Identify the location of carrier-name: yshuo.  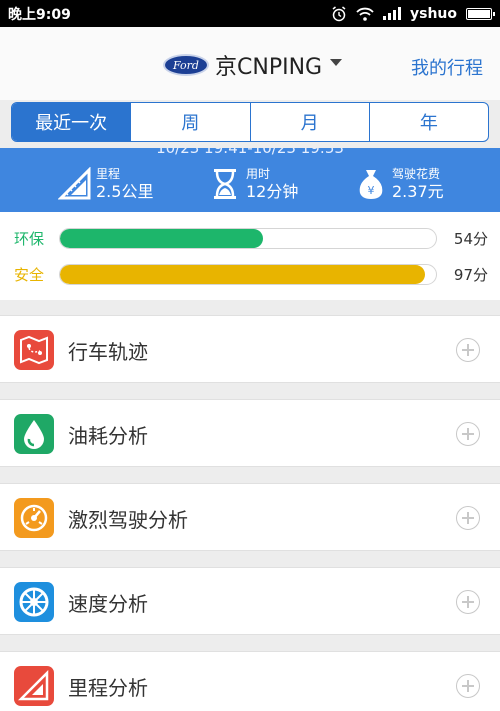
(433, 13).